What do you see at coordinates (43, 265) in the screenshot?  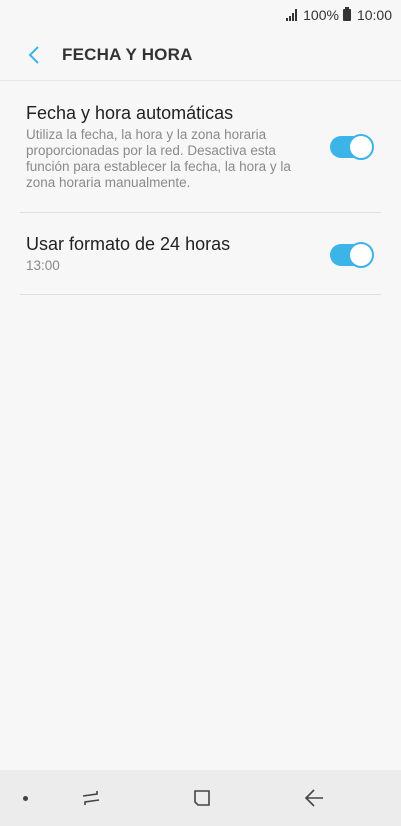 I see `setting-description: 13:00` at bounding box center [43, 265].